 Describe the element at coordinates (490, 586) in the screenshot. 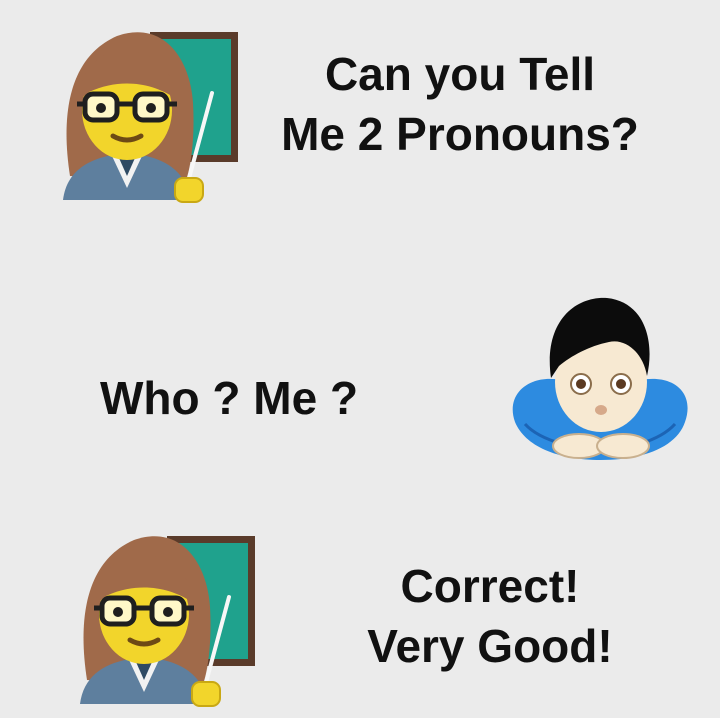

I see `caption-line: Correct!` at that location.